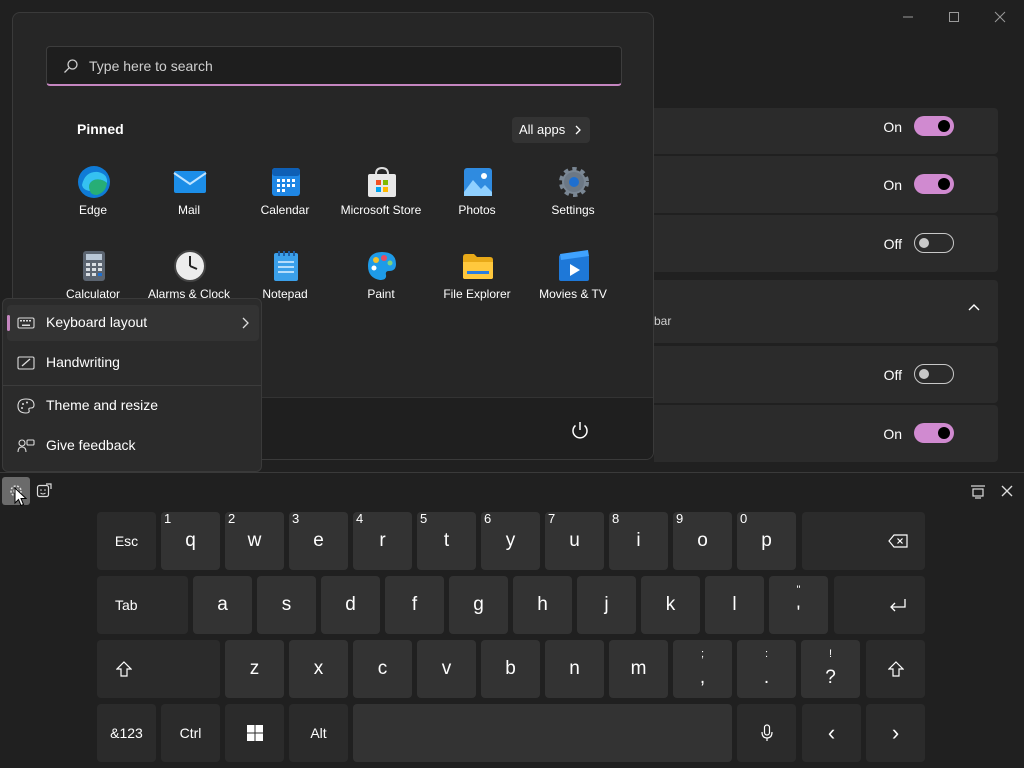 This screenshot has width=1024, height=768. I want to click on key-f: f, so click(414, 605).